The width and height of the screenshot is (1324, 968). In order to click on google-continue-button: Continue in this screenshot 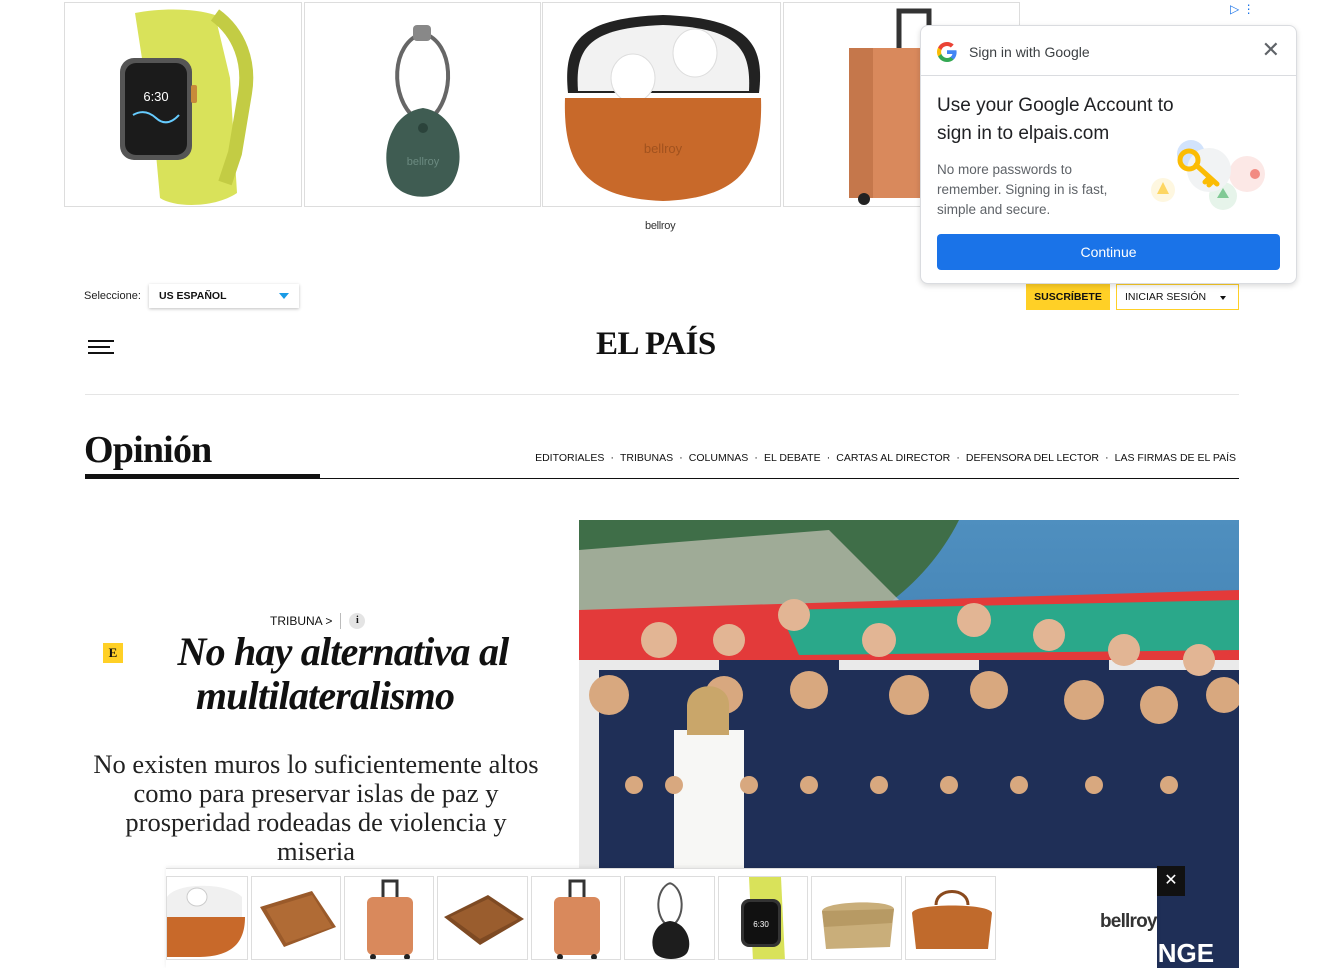, I will do `click(1108, 252)`.